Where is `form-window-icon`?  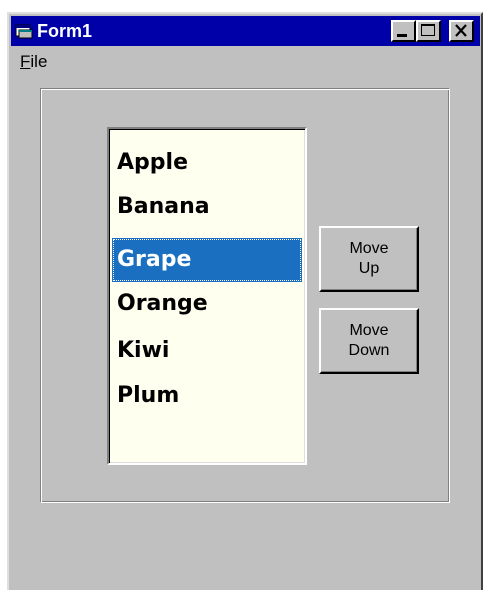 form-window-icon is located at coordinates (24, 31).